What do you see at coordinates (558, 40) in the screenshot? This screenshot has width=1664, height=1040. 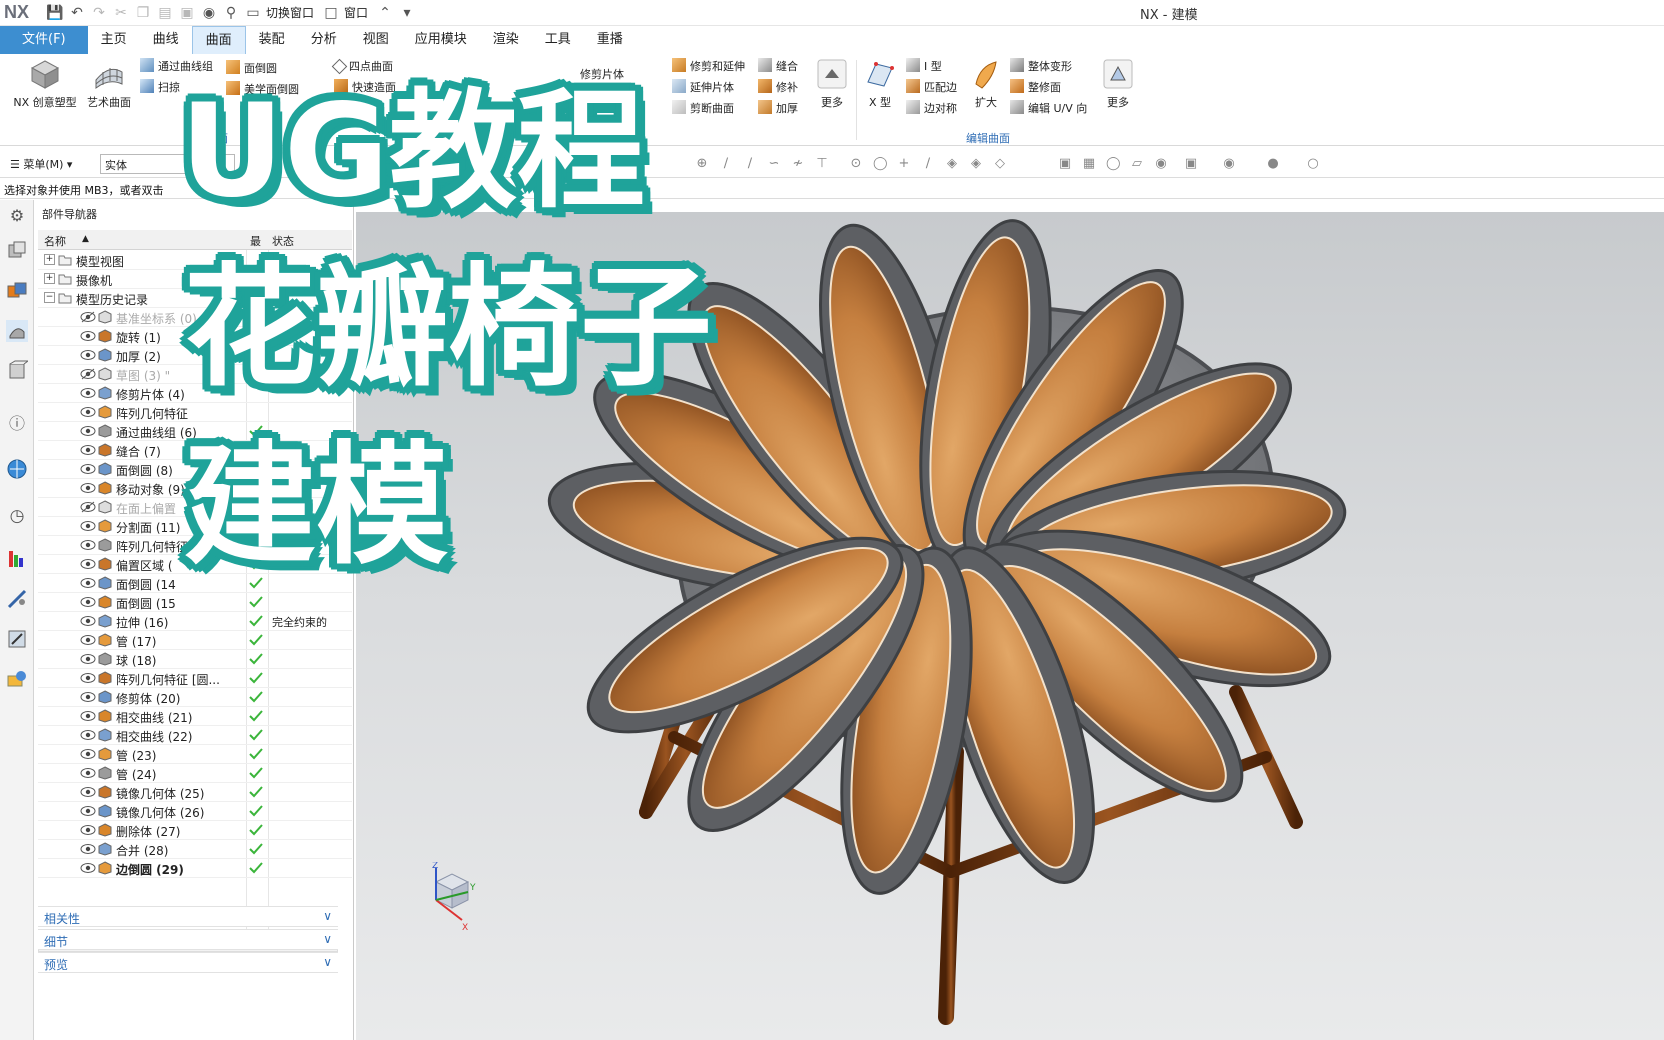 I see `tab-tools: 工具` at bounding box center [558, 40].